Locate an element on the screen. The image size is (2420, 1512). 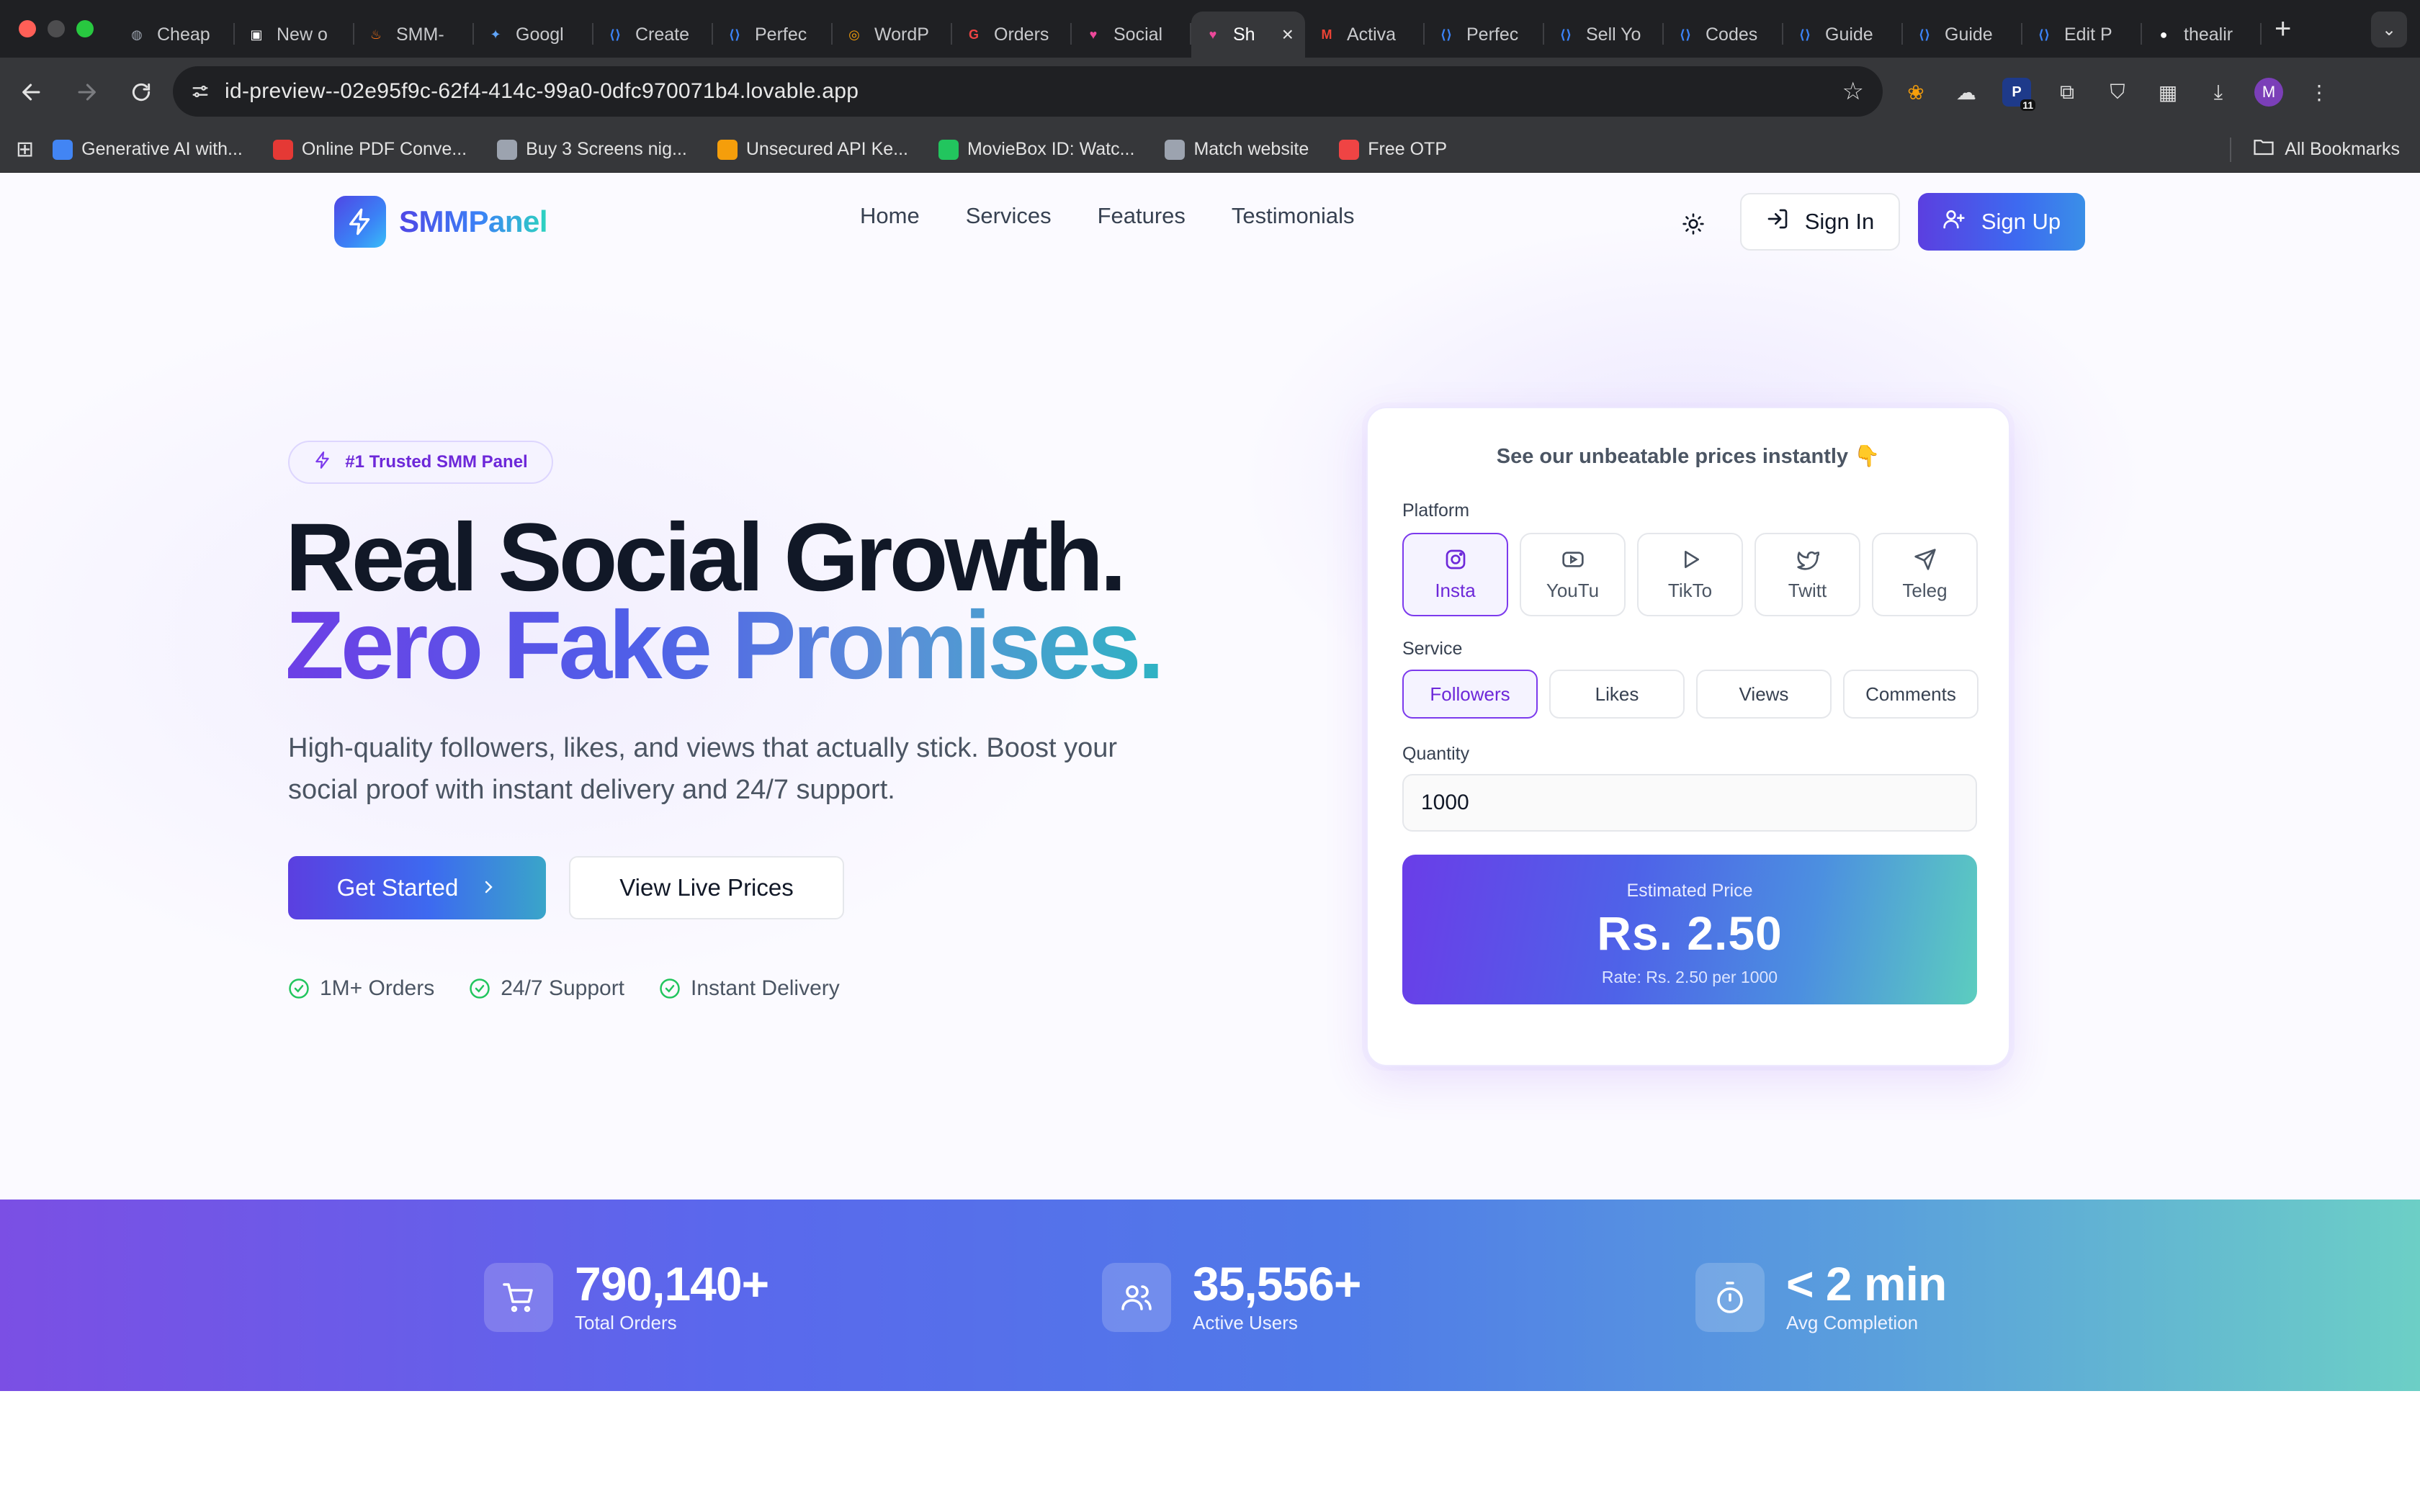
github-icon: ● is located at coordinates (2163, 34).